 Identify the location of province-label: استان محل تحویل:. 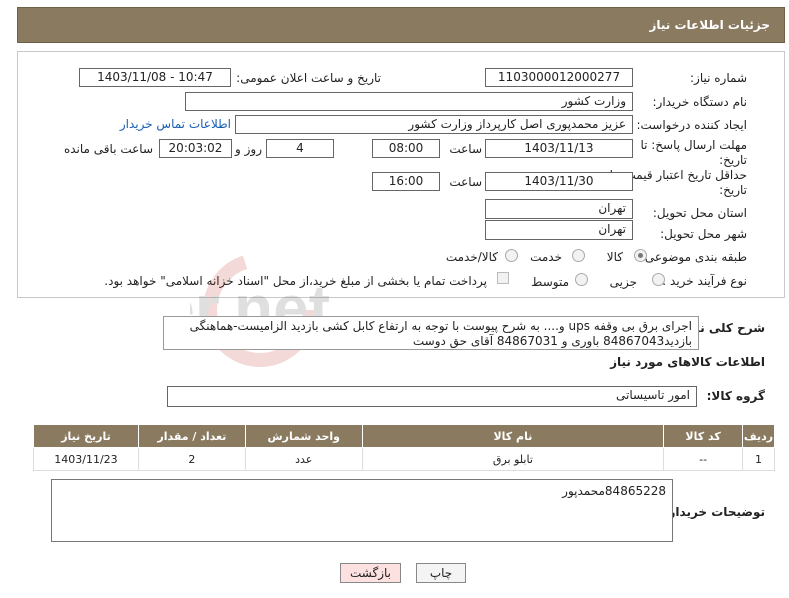
(699, 213).